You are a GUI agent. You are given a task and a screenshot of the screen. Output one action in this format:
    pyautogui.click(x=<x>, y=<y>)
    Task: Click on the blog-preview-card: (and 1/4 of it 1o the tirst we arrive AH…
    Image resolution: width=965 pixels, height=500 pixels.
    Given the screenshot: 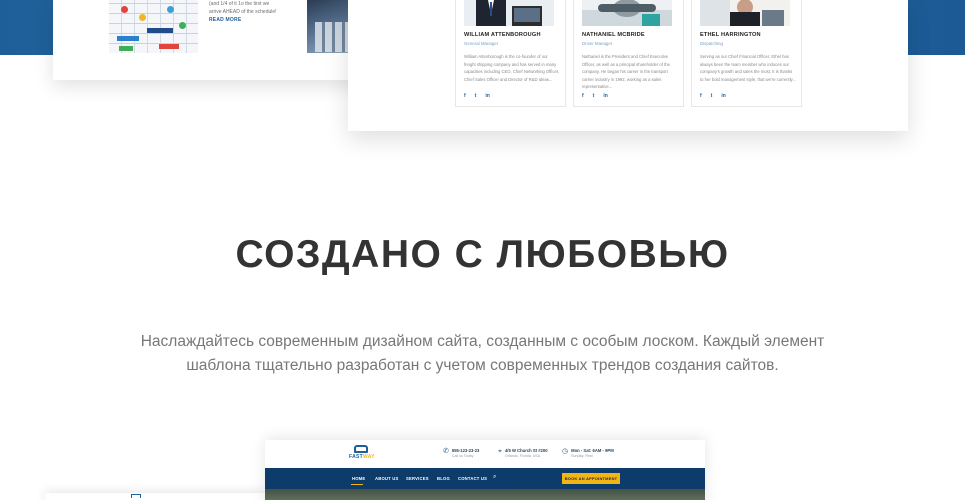 What is the action you would take?
    pyautogui.click(x=218, y=40)
    